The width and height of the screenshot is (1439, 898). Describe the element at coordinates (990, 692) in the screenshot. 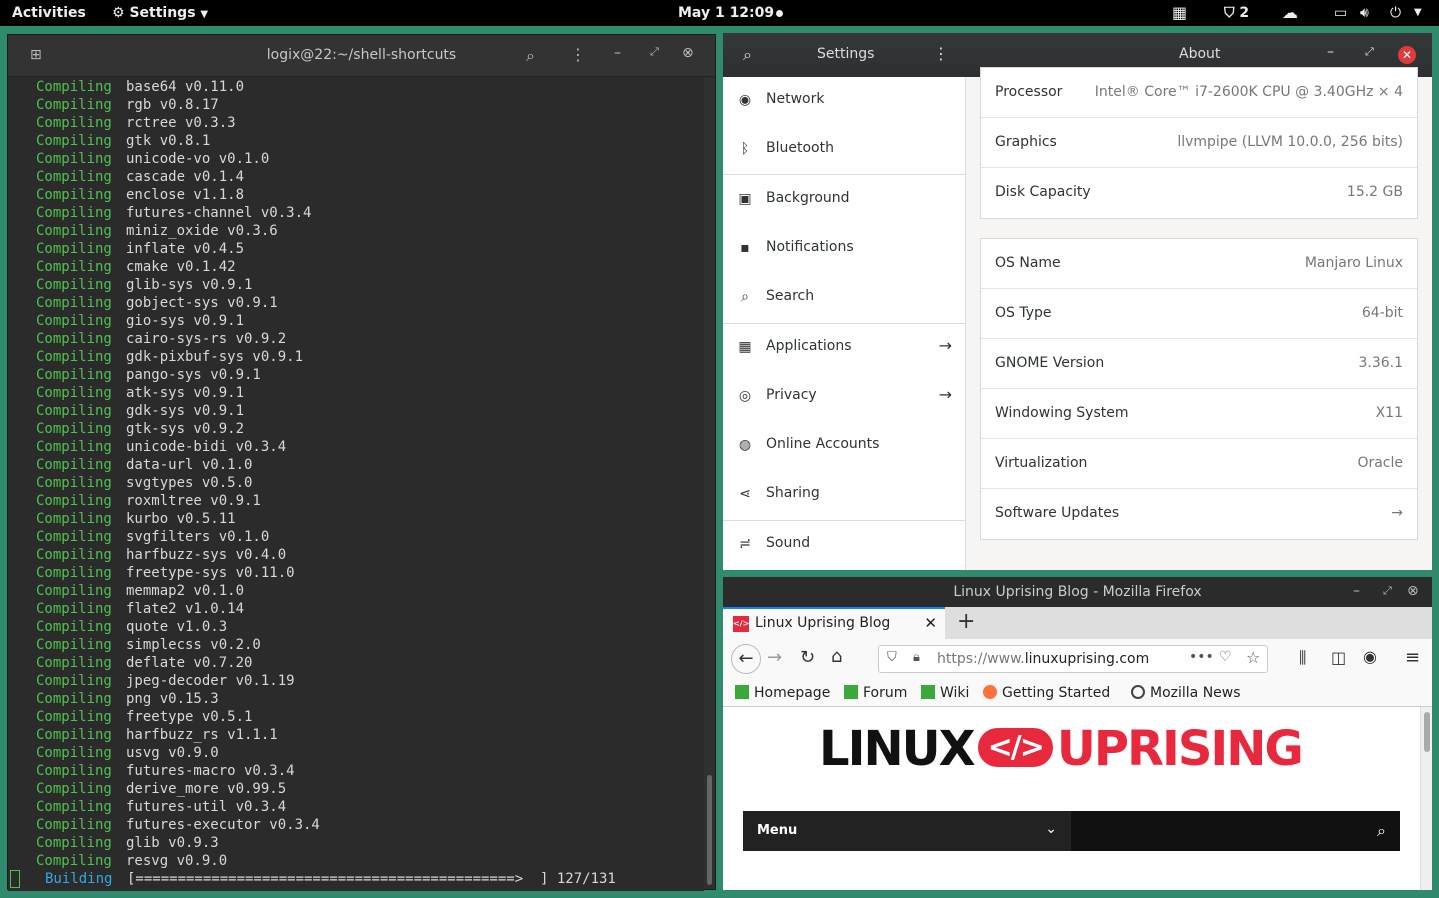

I see `firefox-icon` at that location.